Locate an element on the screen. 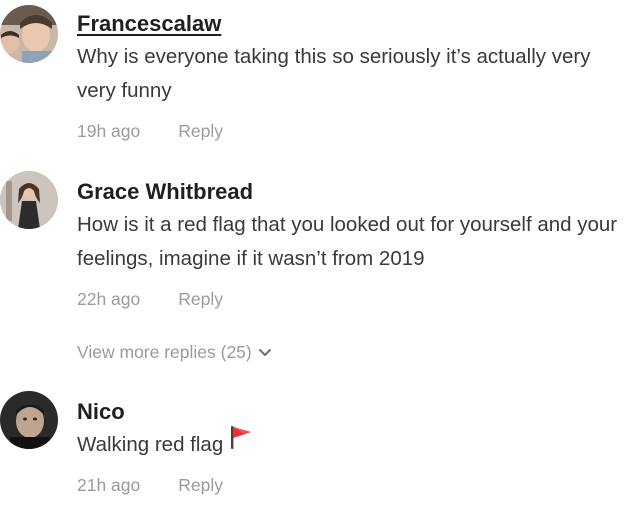 The image size is (631, 522). red-flag-icon is located at coordinates (241, 442).